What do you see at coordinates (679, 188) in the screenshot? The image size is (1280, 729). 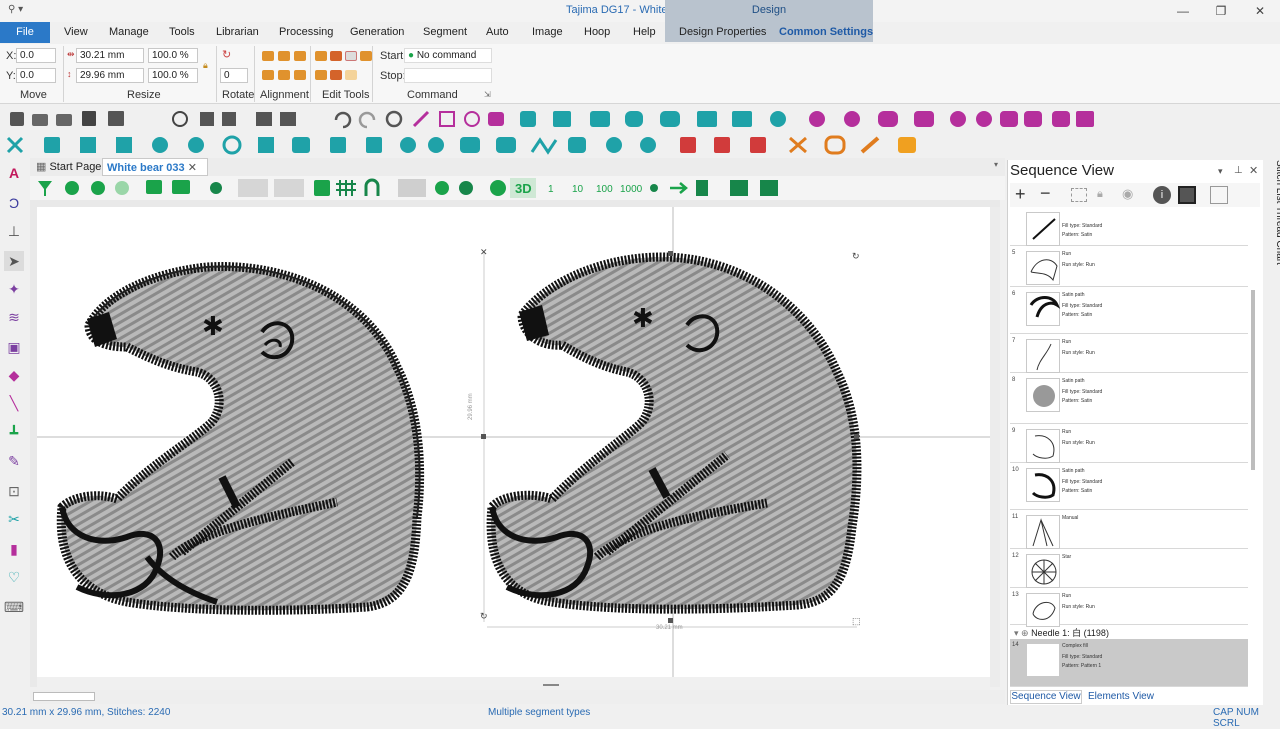 I see `jump-icon` at bounding box center [679, 188].